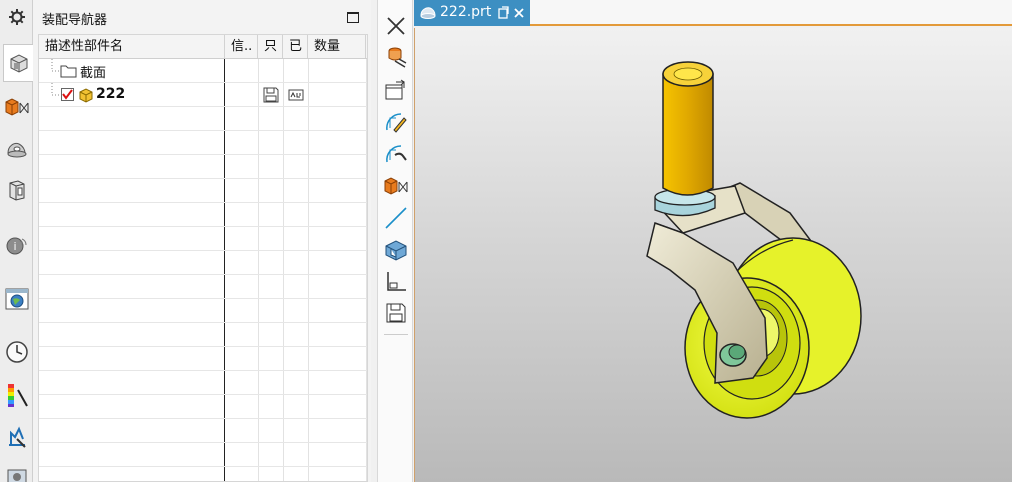 The image size is (1012, 482). Describe the element at coordinates (16, 472) in the screenshot. I see `roles-icon` at that location.